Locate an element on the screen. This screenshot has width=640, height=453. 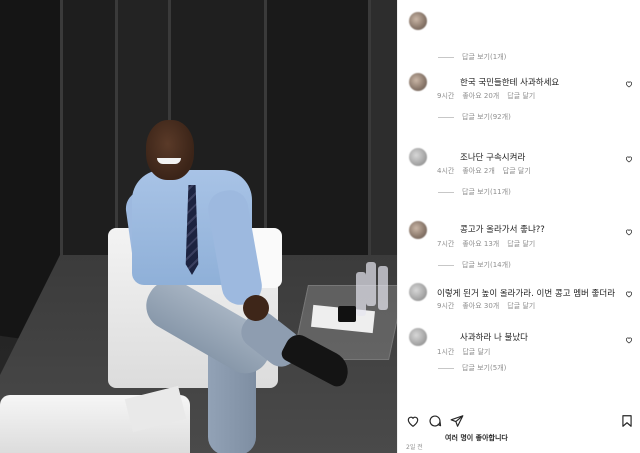
hand is located at coordinates (256, 308).